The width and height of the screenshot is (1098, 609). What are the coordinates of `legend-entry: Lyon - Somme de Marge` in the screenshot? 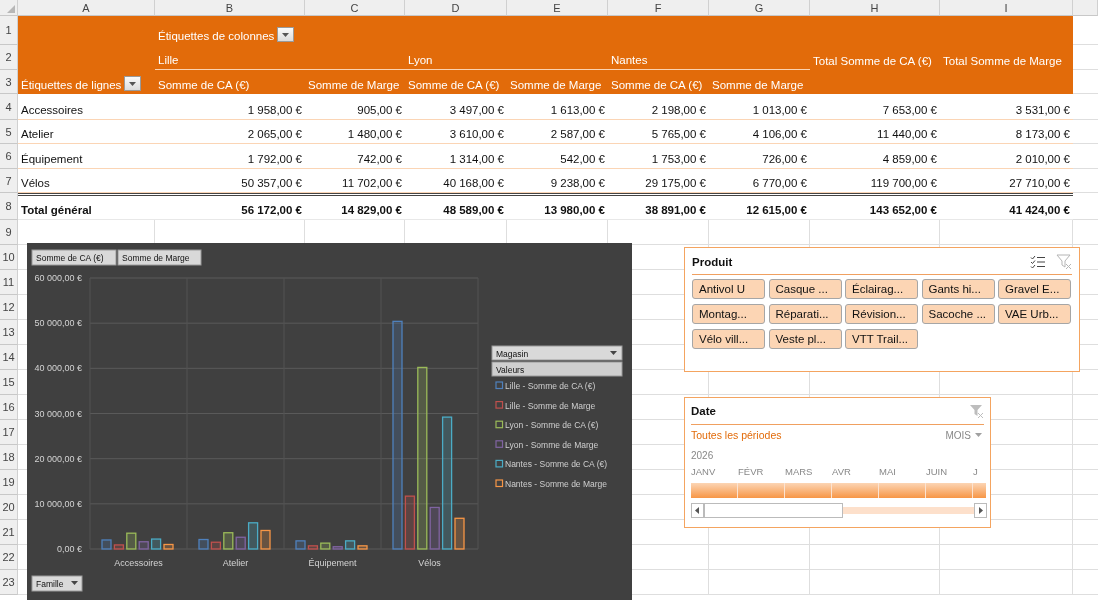 It's located at (547, 444).